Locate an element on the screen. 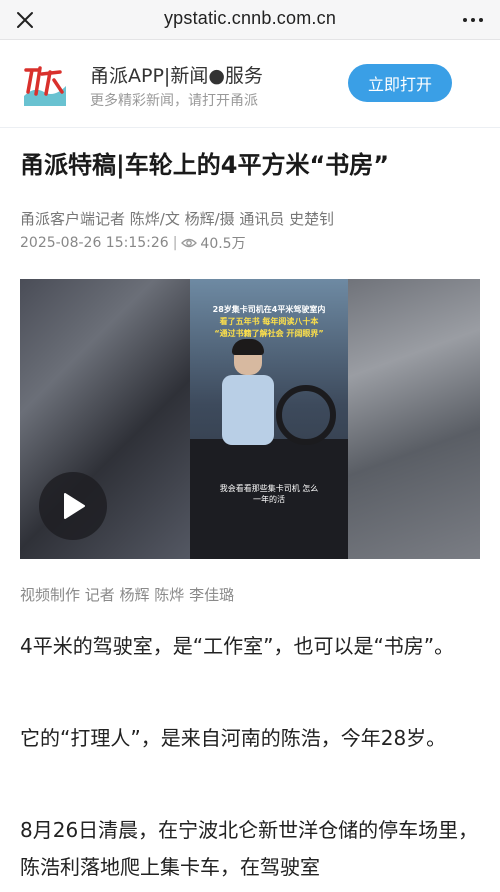 The image size is (500, 892). publish-date: 2025-08-26 15:15:26 is located at coordinates (94, 243).